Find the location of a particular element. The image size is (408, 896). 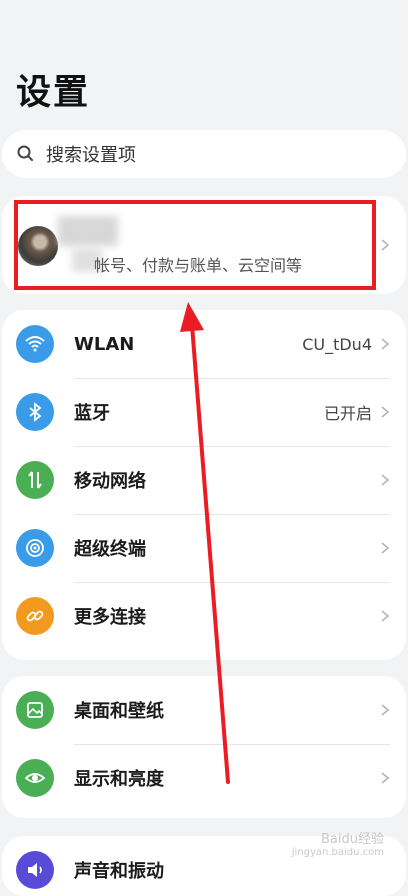

mobile-network-label: 移动网络 is located at coordinates (110, 481).